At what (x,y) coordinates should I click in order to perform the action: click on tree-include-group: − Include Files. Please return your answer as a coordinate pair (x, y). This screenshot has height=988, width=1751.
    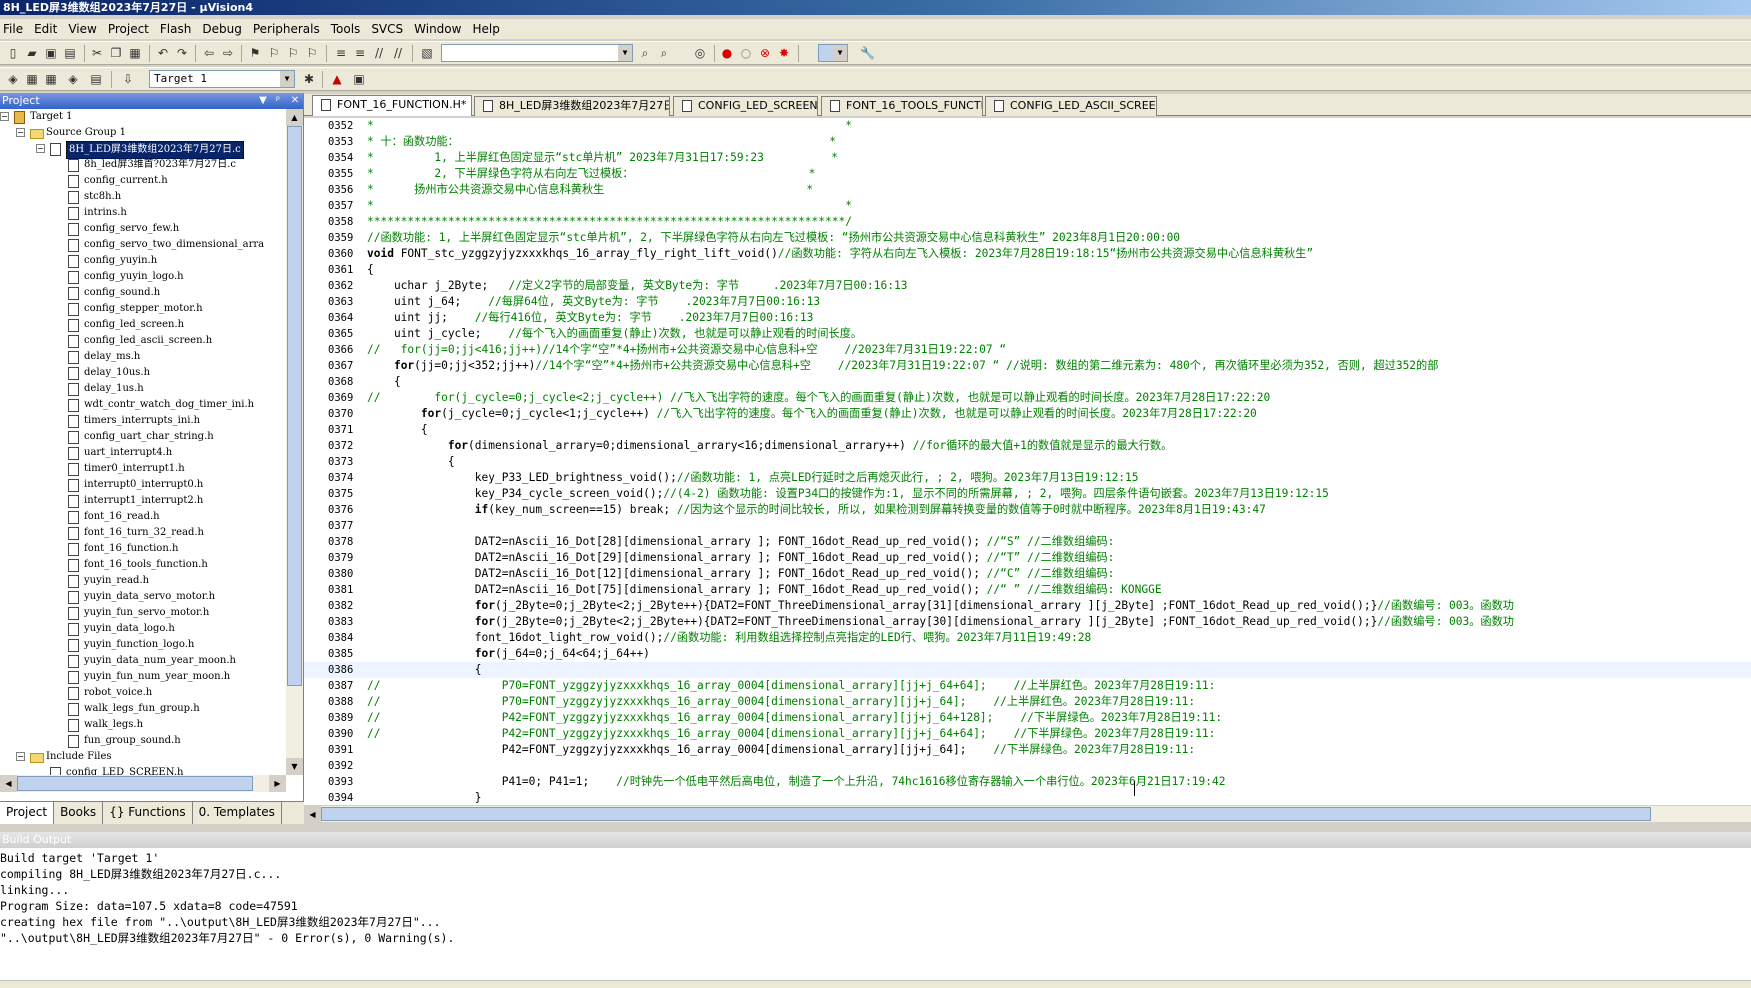
    Looking at the image, I should click on (143, 757).